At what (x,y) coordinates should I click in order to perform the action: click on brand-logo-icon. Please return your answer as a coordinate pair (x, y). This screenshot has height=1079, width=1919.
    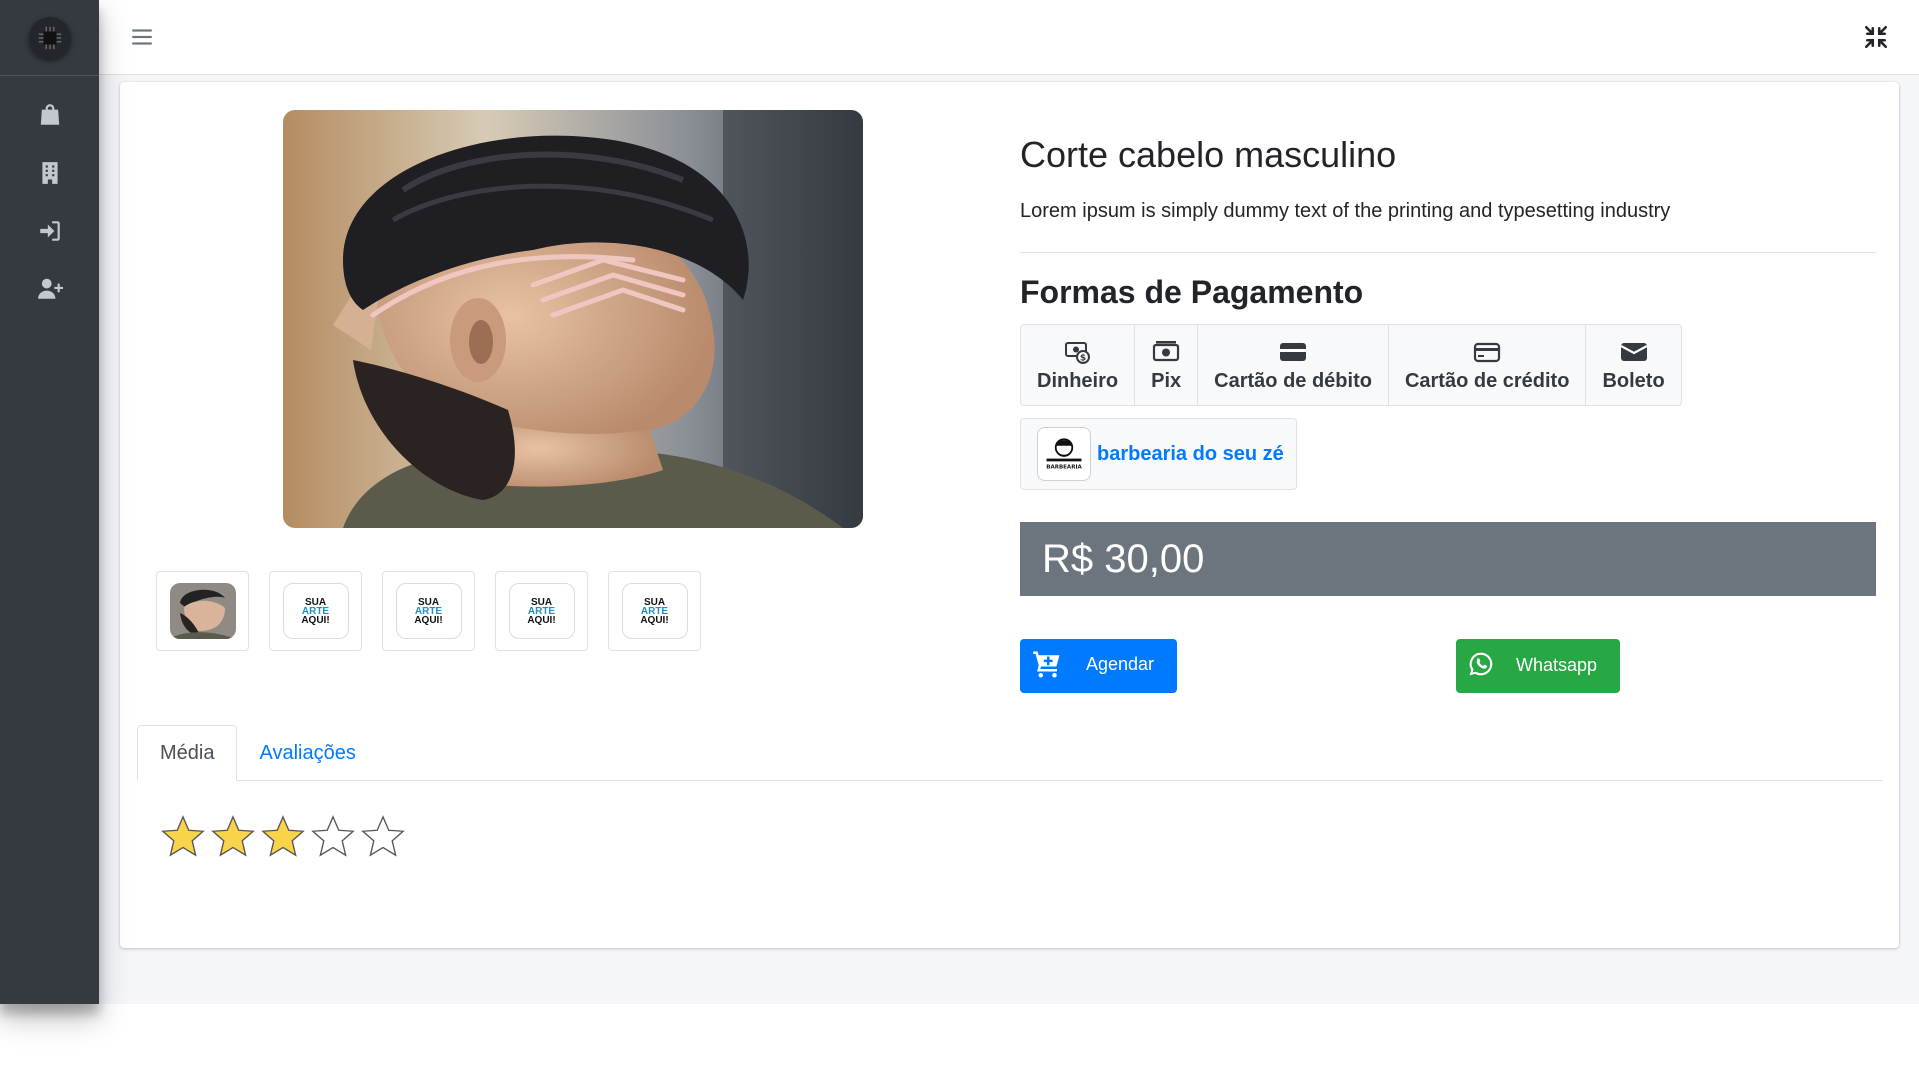
    Looking at the image, I should click on (49, 37).